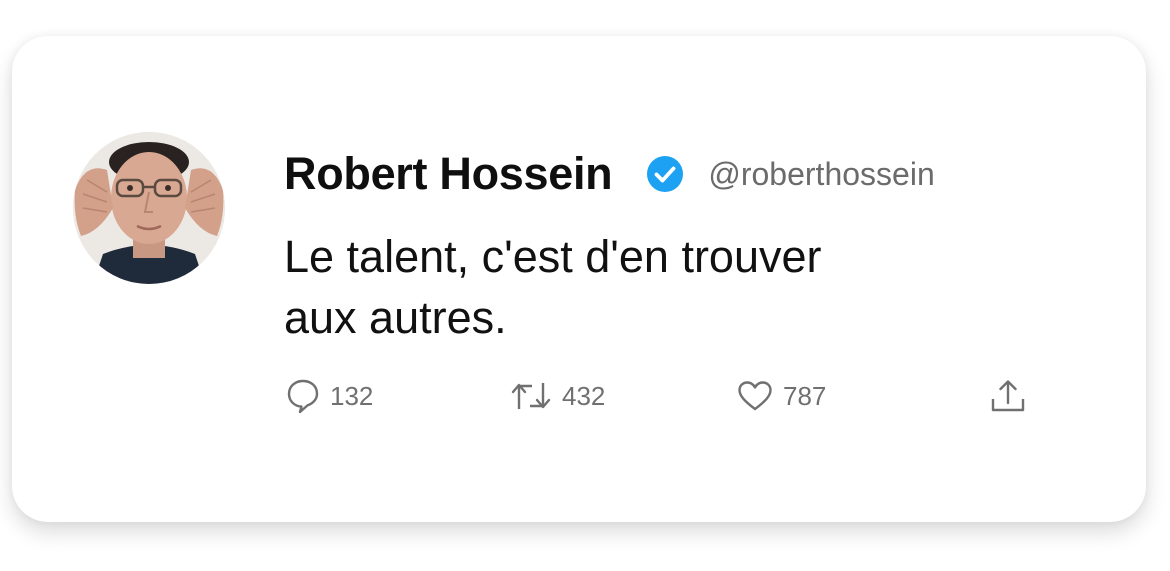  I want to click on avatar-photo, so click(149, 208).